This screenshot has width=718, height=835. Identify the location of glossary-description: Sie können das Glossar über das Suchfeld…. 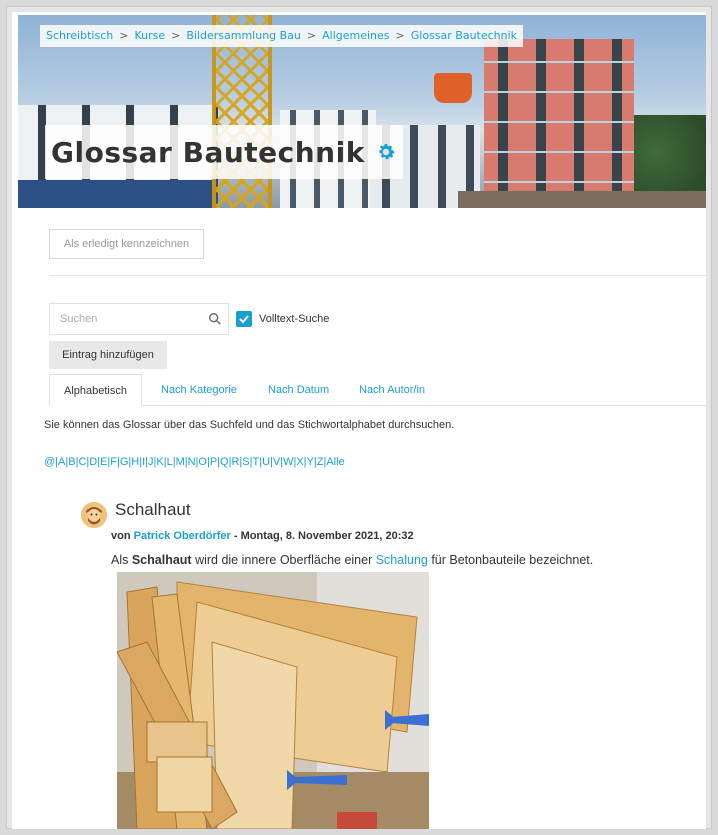
(249, 425).